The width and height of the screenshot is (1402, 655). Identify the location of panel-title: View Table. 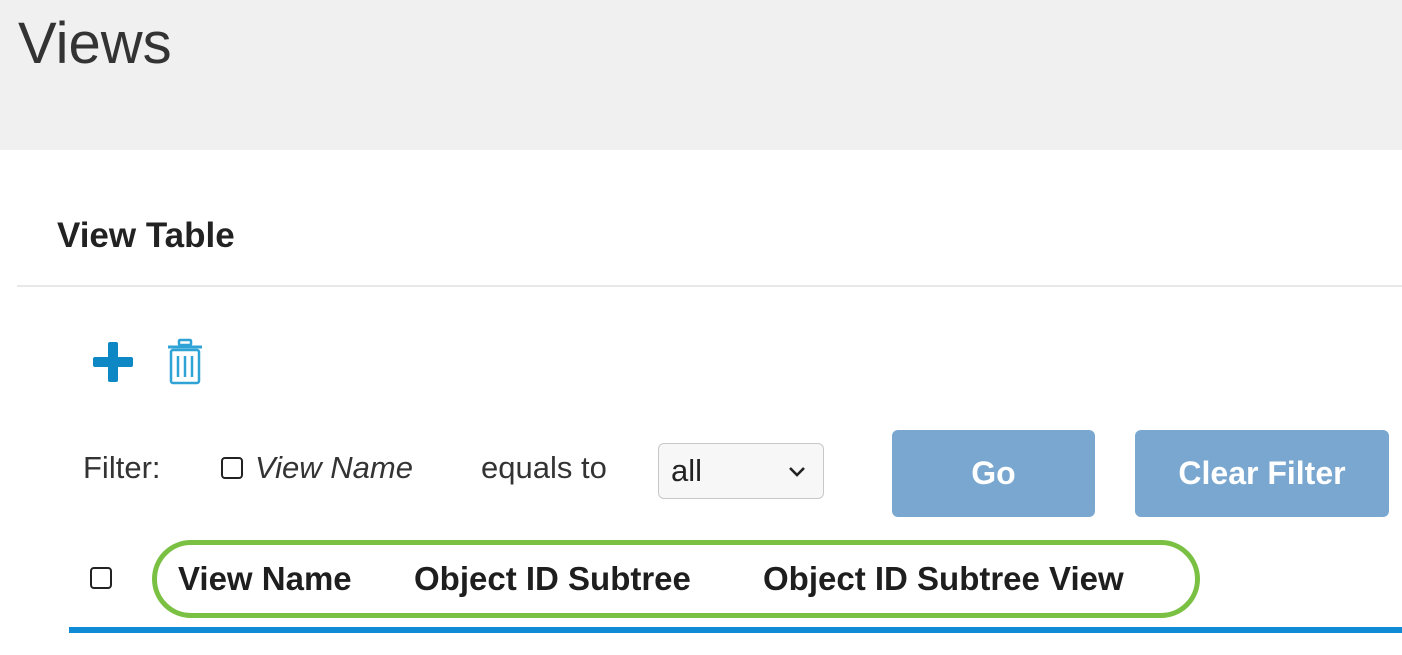
(146, 235).